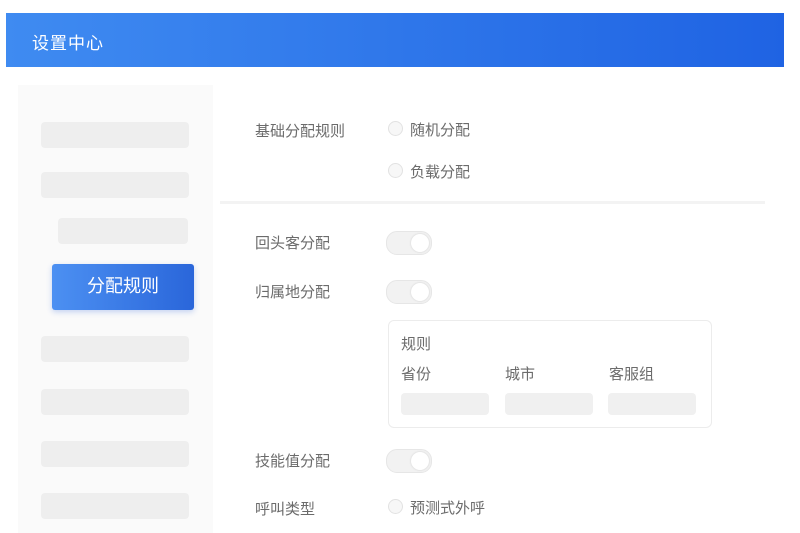  What do you see at coordinates (285, 509) in the screenshot?
I see `call-type-label: 呼叫类型` at bounding box center [285, 509].